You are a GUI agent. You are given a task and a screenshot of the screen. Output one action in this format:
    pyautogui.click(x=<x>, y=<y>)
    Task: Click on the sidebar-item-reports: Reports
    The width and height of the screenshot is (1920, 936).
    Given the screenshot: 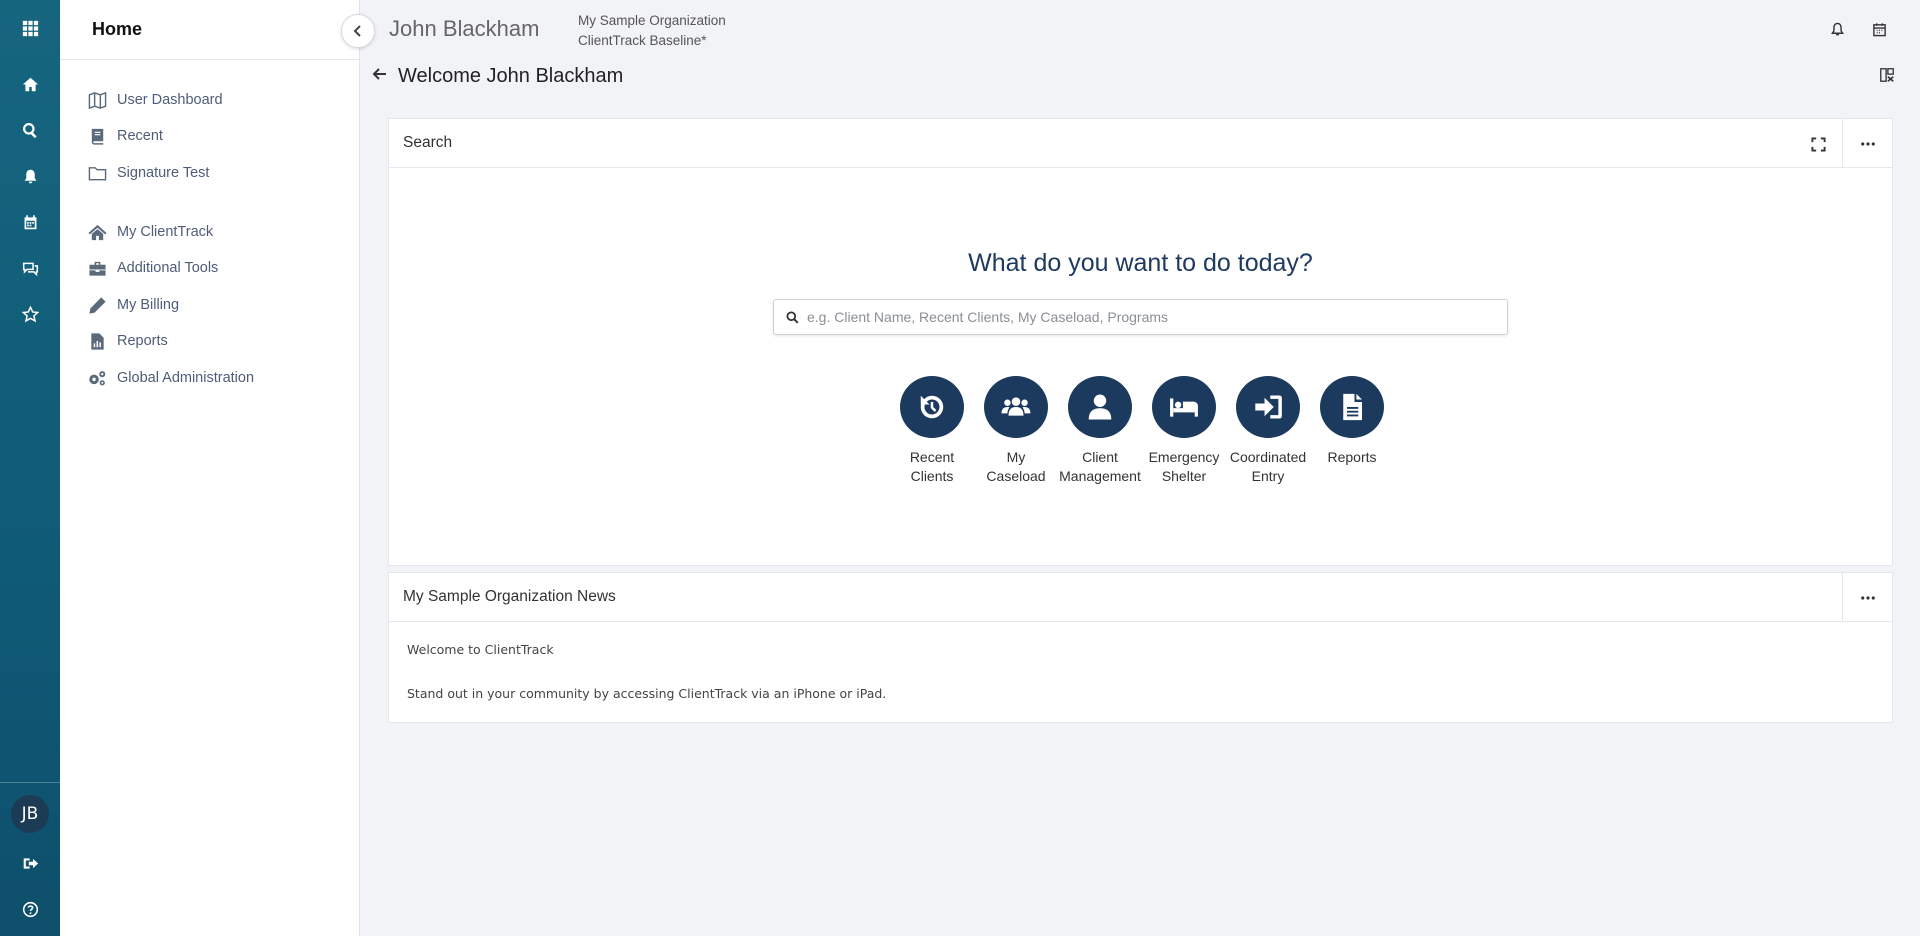 What is the action you would take?
    pyautogui.click(x=128, y=341)
    